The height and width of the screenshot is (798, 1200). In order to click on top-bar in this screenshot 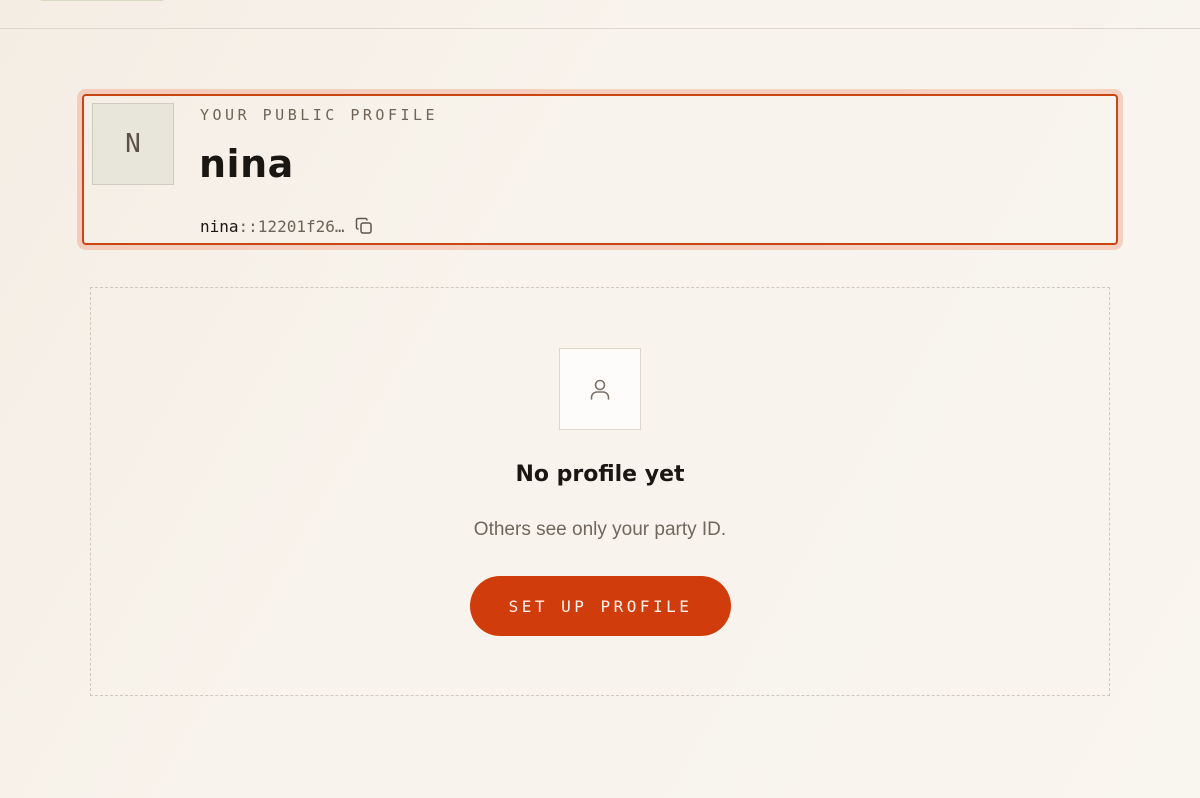, I will do `click(600, 14)`.